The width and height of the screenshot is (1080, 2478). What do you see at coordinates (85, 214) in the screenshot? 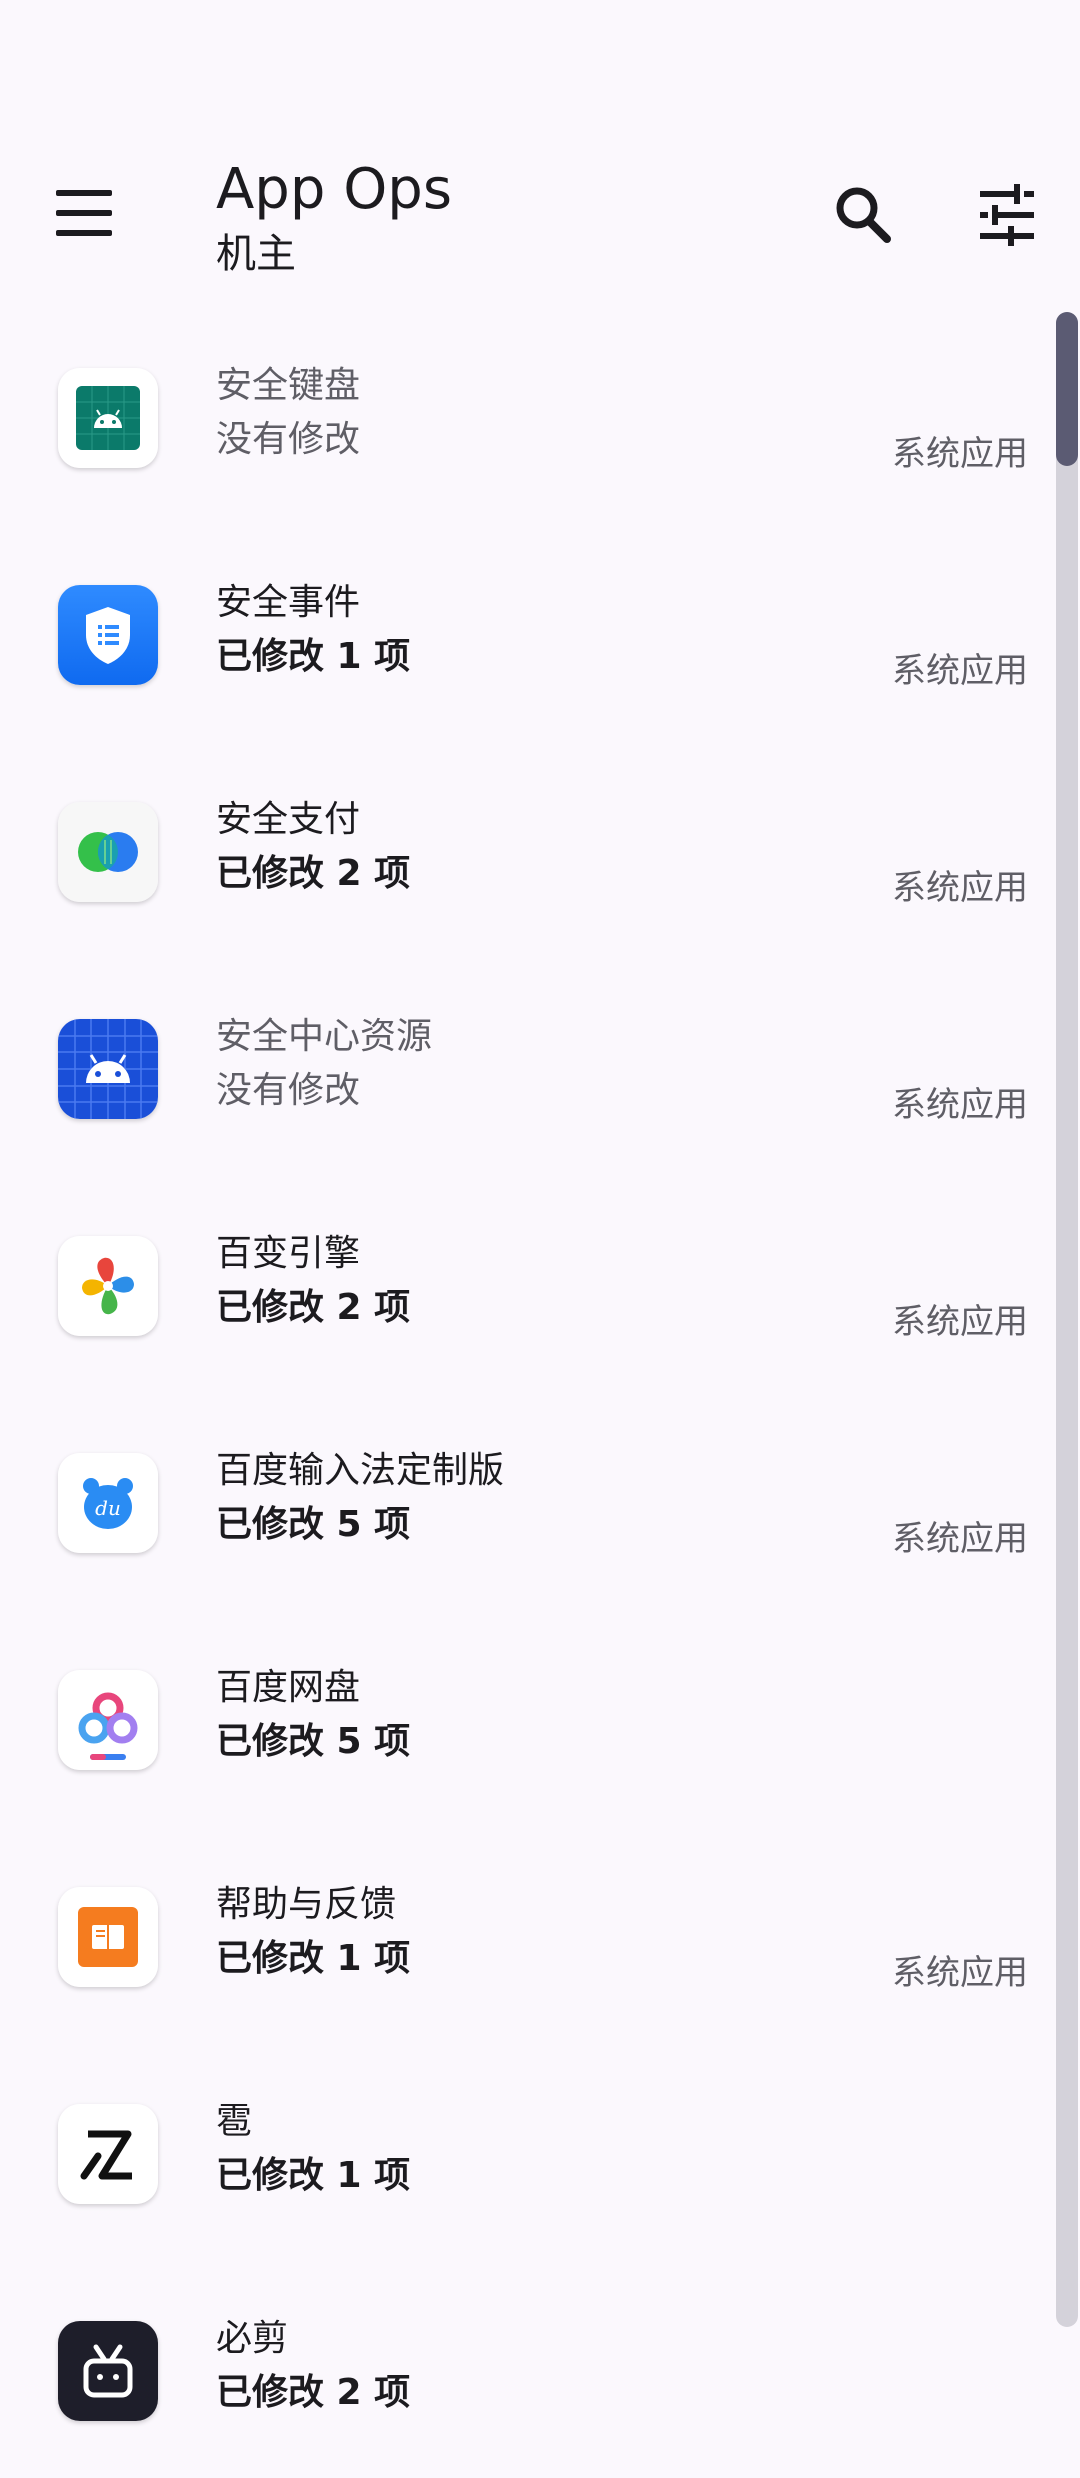
I see `menu-icon` at bounding box center [85, 214].